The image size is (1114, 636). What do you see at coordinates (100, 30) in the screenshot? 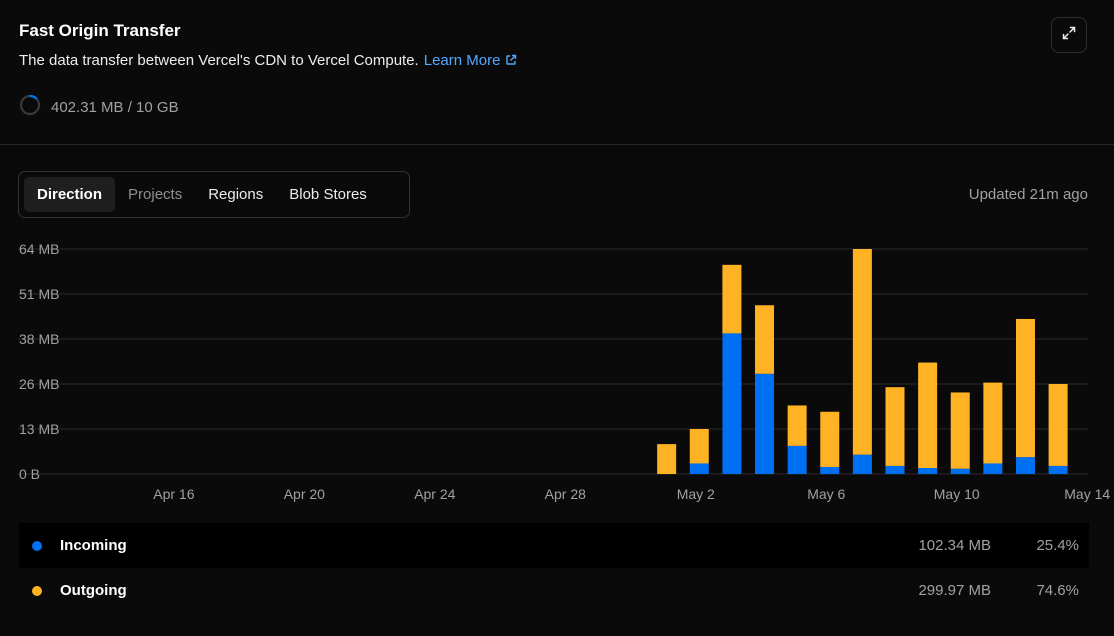
I see `page-title: Fast Origin Transfer` at bounding box center [100, 30].